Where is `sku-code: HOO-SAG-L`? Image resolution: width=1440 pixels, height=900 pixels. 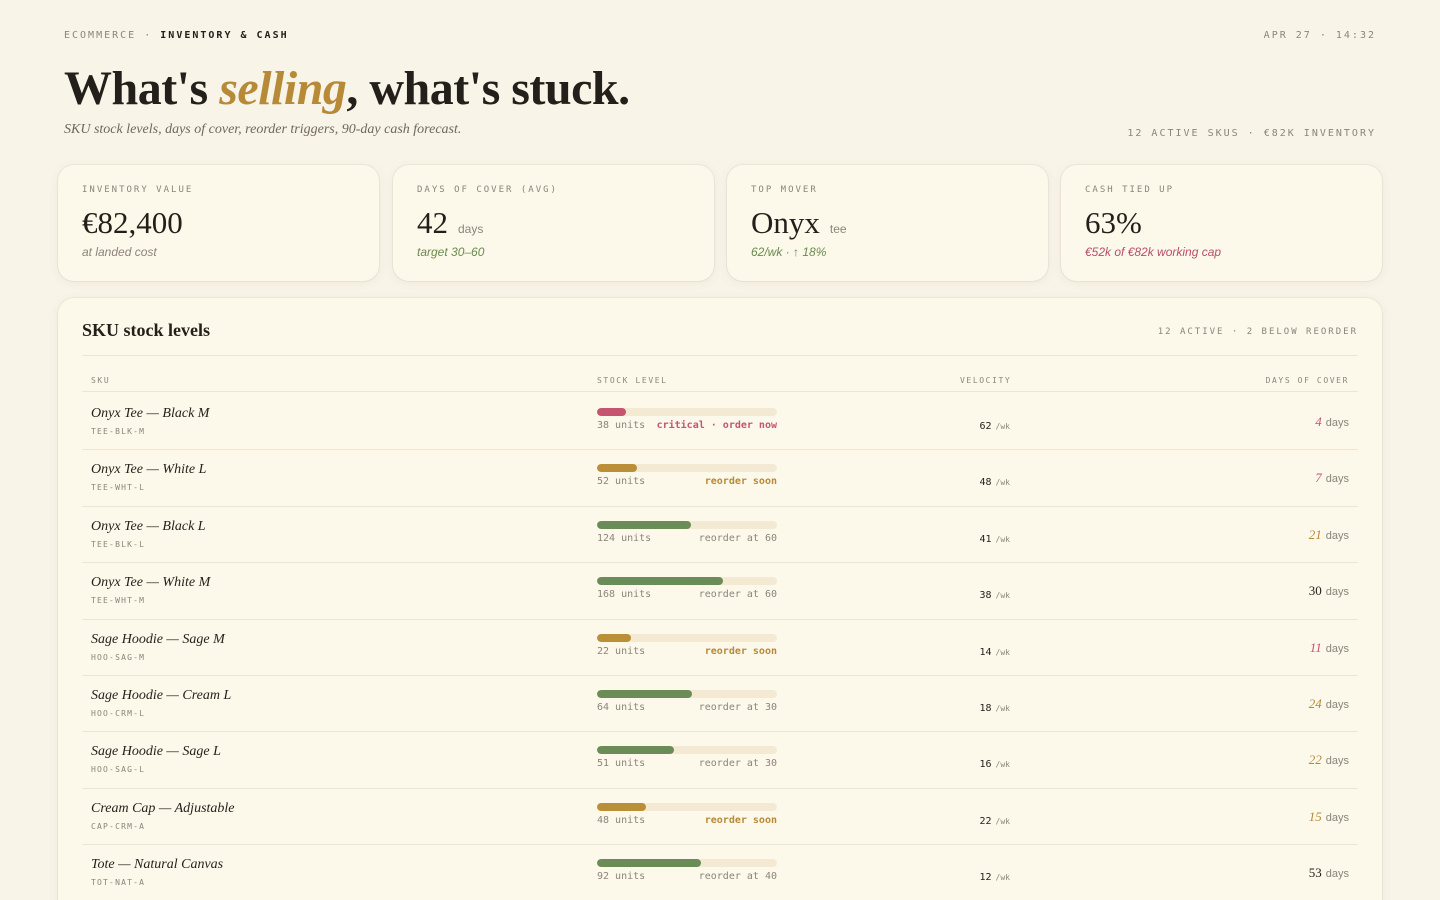 sku-code: HOO-SAG-L is located at coordinates (118, 770).